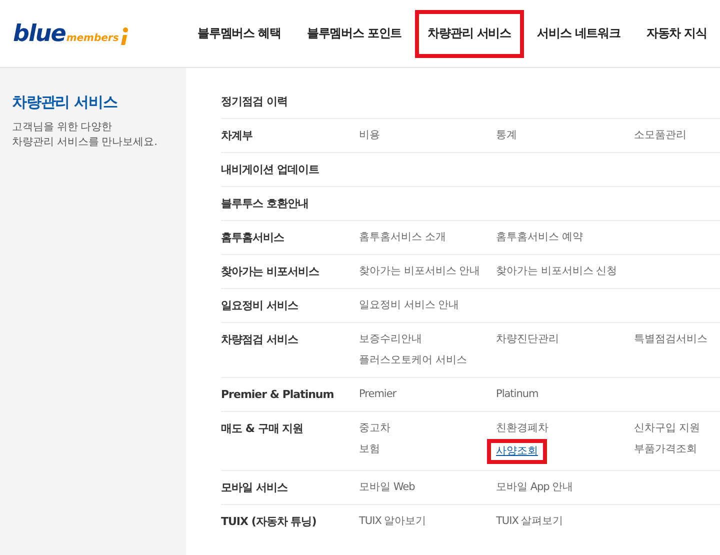  Describe the element at coordinates (290, 237) in the screenshot. I see `menu-link: 홈투홈서비스` at that location.